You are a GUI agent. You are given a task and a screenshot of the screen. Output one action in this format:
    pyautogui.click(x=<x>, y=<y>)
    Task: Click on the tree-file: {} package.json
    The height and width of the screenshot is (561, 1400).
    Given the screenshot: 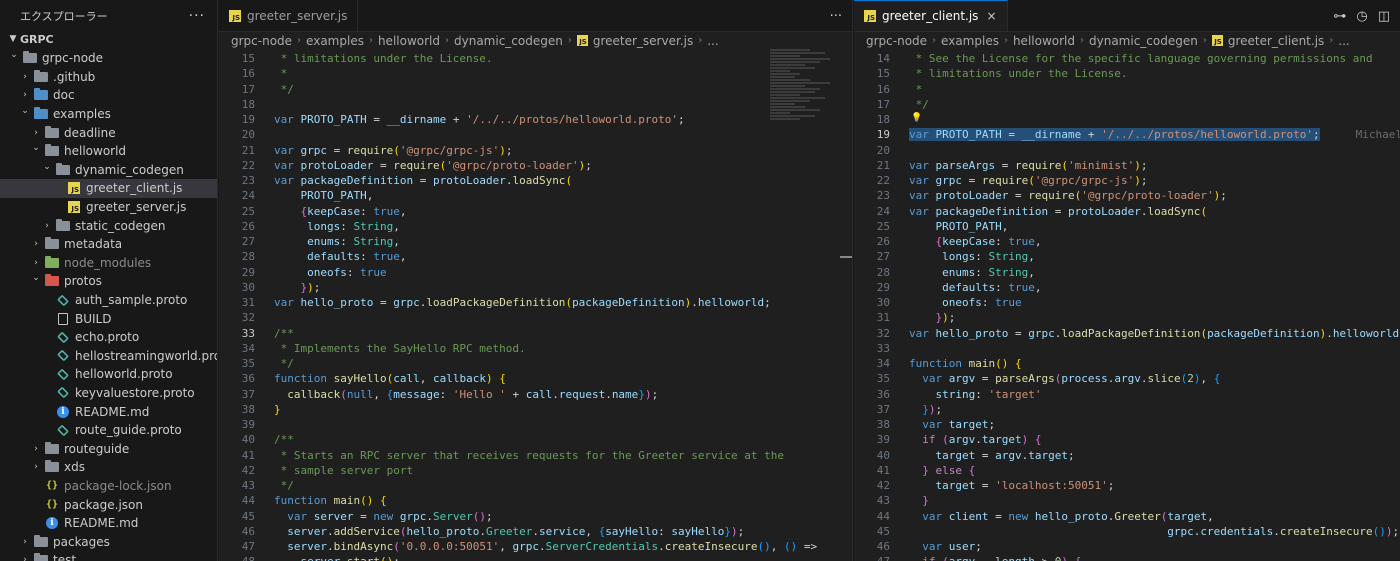 What is the action you would take?
    pyautogui.click(x=108, y=504)
    